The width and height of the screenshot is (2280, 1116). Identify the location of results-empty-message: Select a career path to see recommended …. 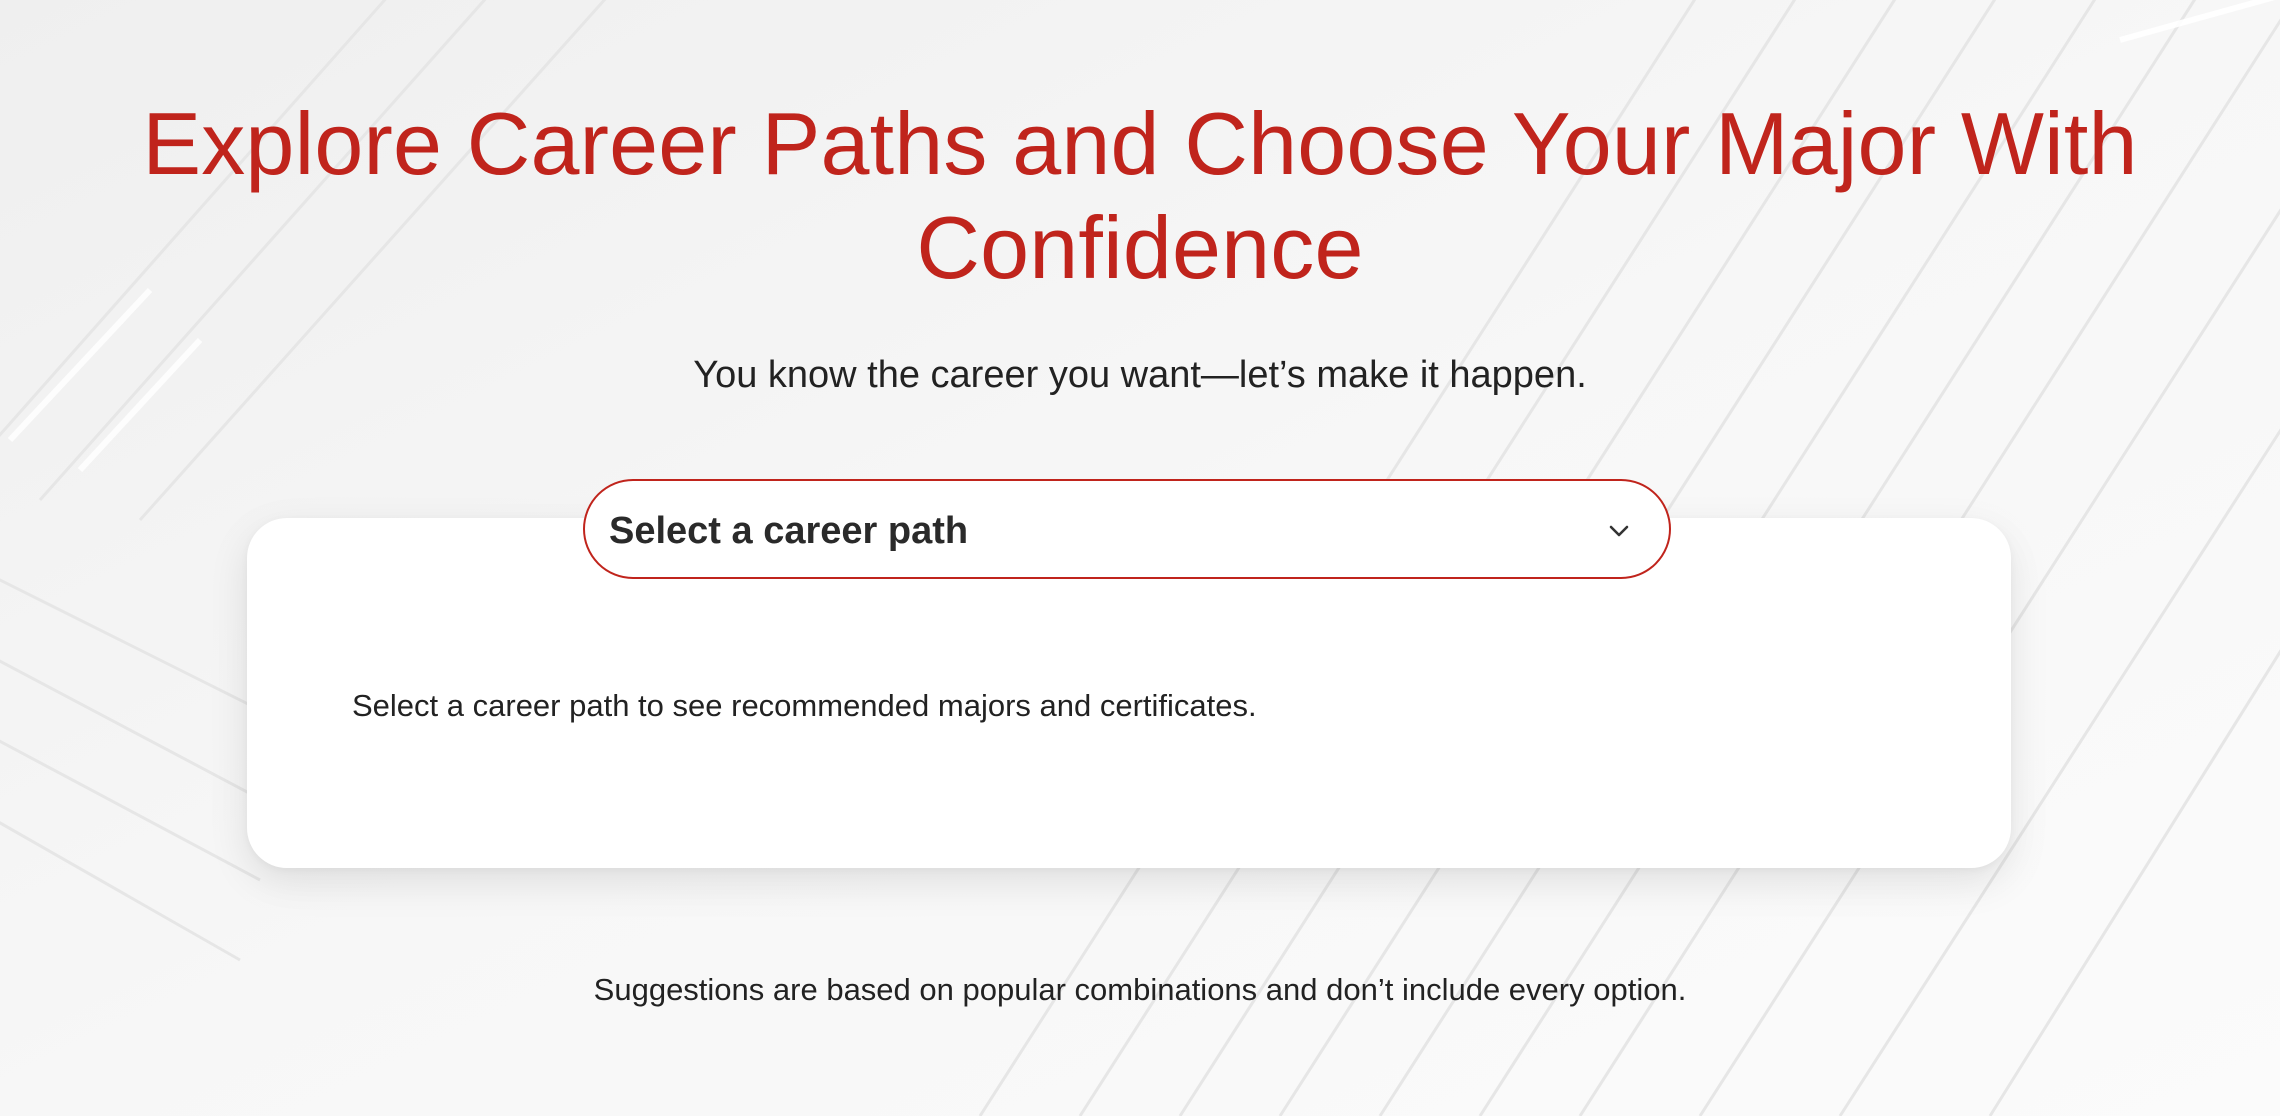
(804, 705).